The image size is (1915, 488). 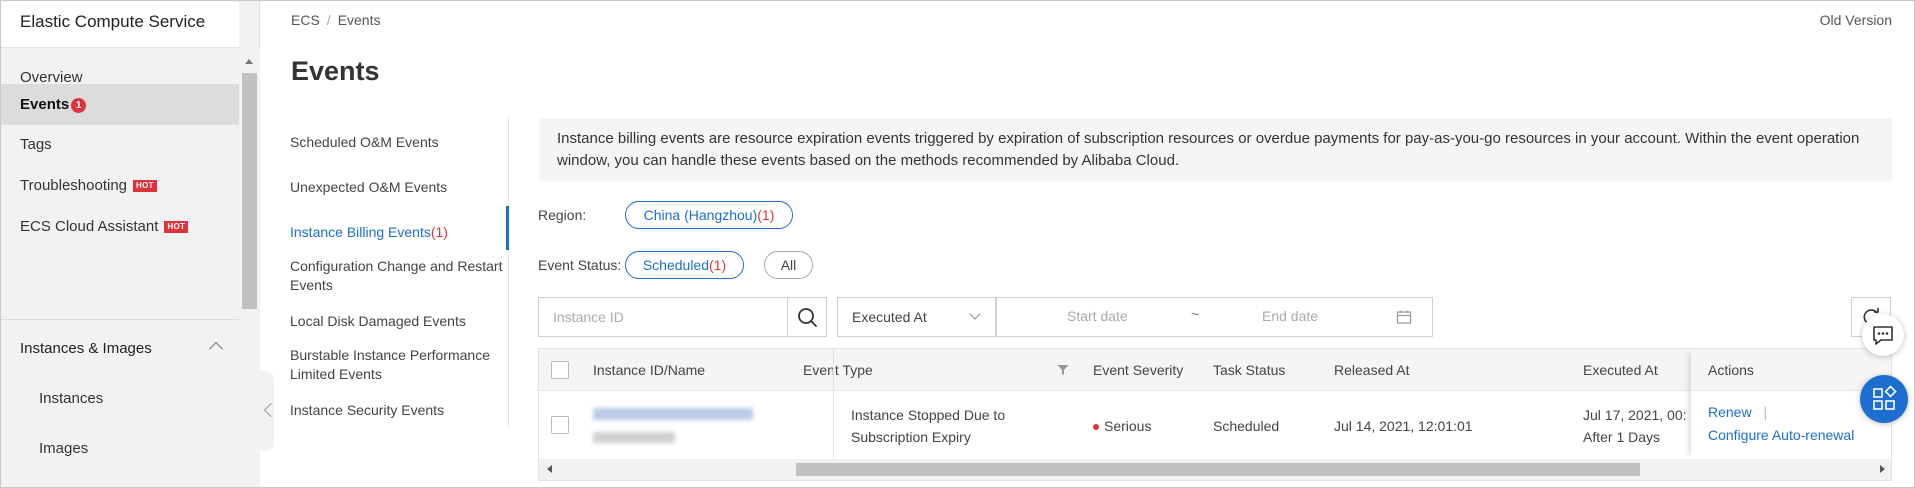 I want to click on sidebar-group-label: Instances & Images, so click(x=86, y=348).